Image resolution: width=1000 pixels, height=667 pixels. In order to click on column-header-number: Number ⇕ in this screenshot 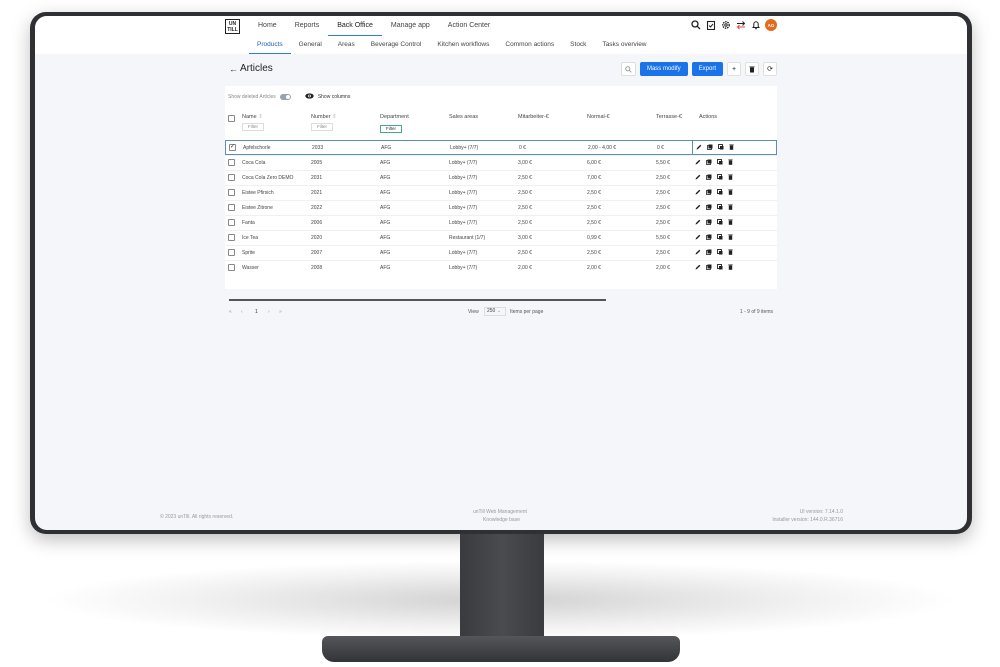, I will do `click(324, 117)`.